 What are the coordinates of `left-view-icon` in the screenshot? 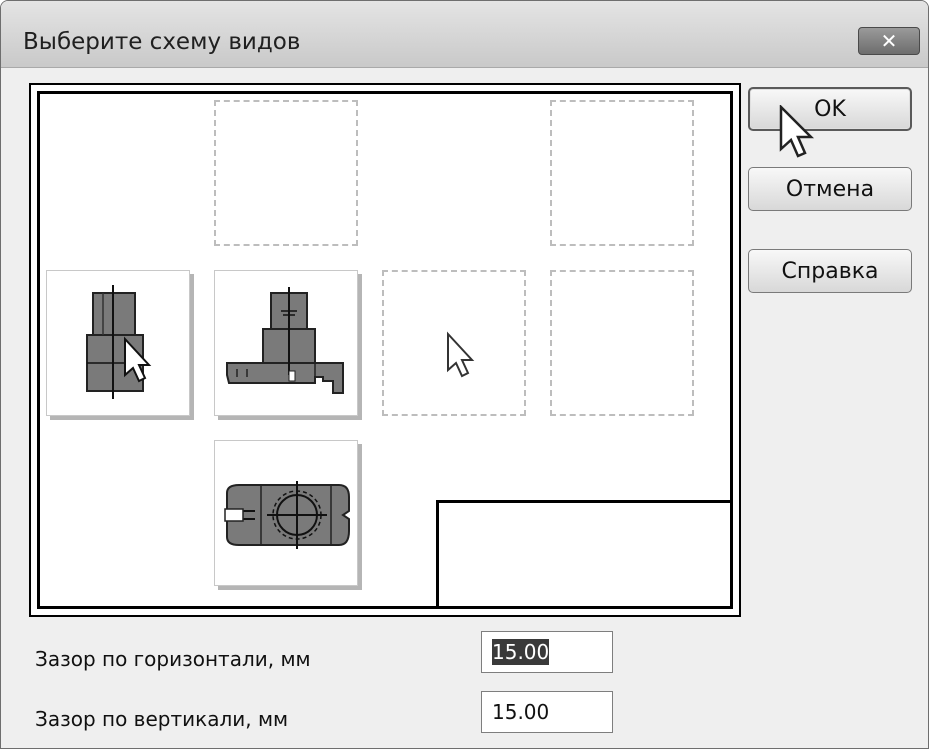 It's located at (119, 342).